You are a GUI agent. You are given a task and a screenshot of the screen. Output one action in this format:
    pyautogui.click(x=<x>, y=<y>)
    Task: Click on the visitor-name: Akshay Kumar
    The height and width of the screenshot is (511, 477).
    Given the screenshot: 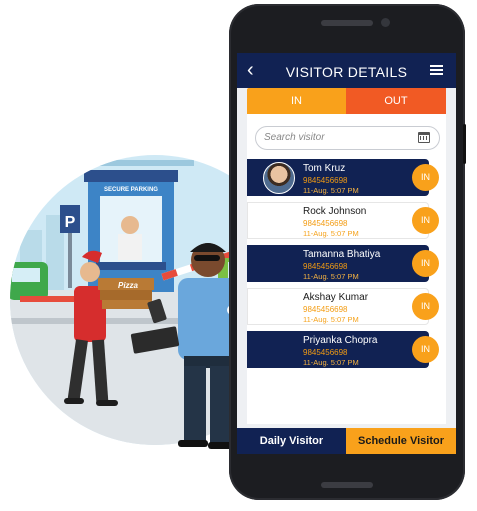 What is the action you would take?
    pyautogui.click(x=336, y=297)
    